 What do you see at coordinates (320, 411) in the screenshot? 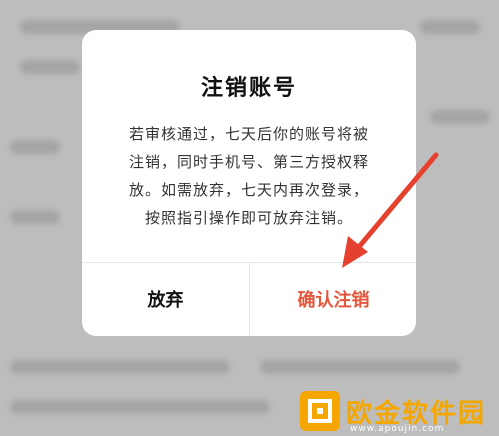
I see `watermark-logo-icon` at bounding box center [320, 411].